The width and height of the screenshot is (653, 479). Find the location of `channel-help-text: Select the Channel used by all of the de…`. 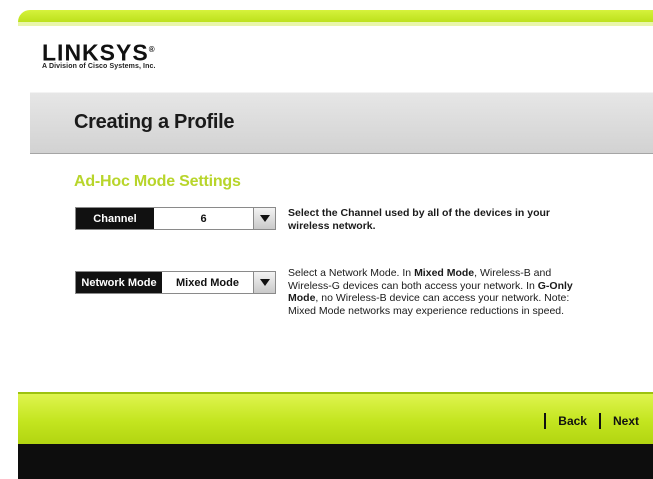

channel-help-text: Select the Channel used by all of the de… is located at coordinates (419, 219).